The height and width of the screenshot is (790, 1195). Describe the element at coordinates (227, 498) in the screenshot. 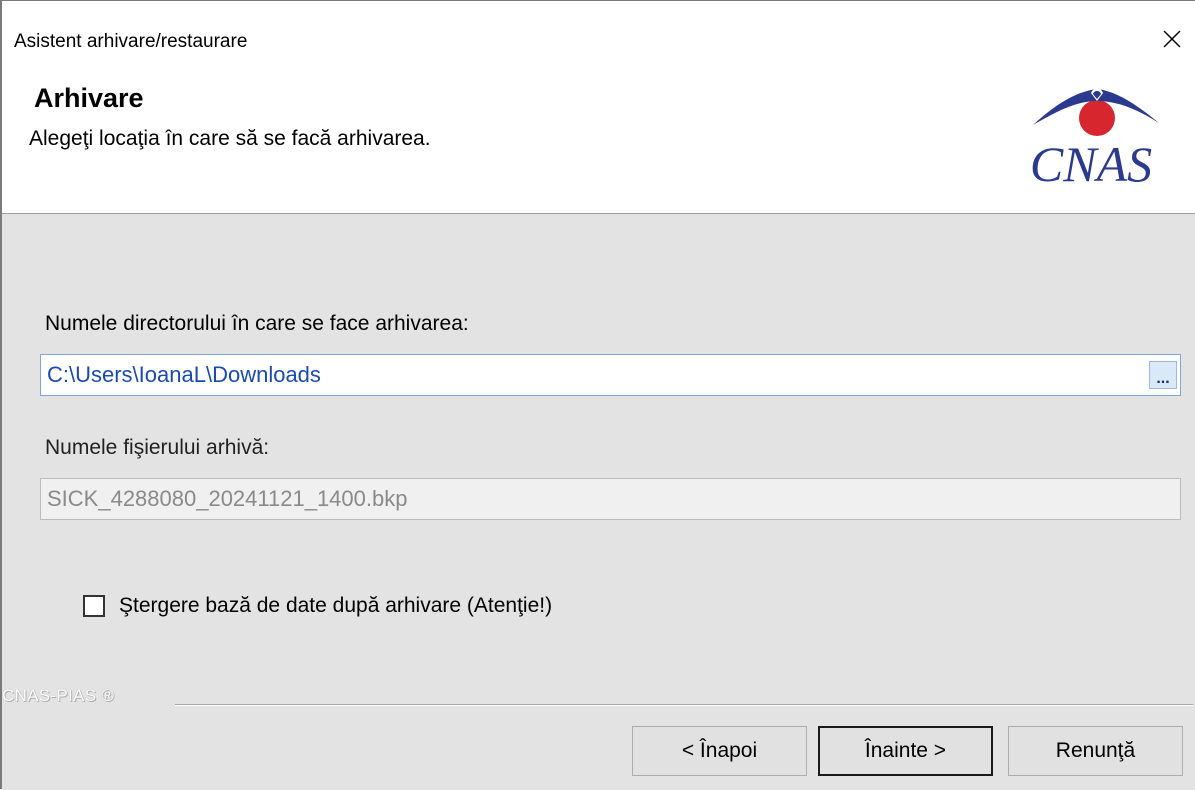

I see `file-name-value: SICK_4288080_20241121_1400.bkp` at that location.